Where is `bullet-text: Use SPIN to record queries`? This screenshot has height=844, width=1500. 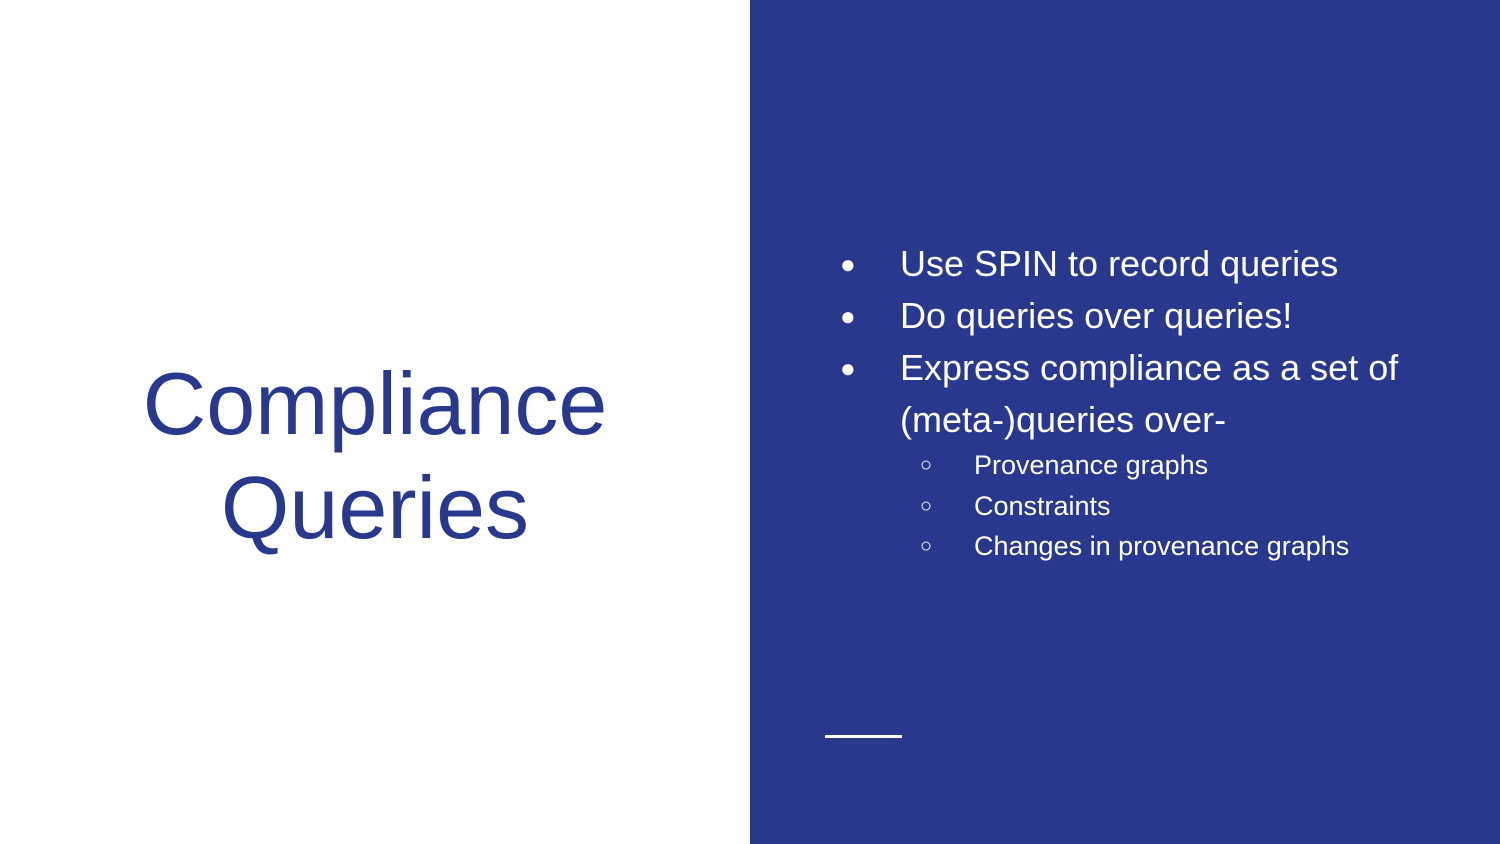
bullet-text: Use SPIN to record queries is located at coordinates (1119, 263).